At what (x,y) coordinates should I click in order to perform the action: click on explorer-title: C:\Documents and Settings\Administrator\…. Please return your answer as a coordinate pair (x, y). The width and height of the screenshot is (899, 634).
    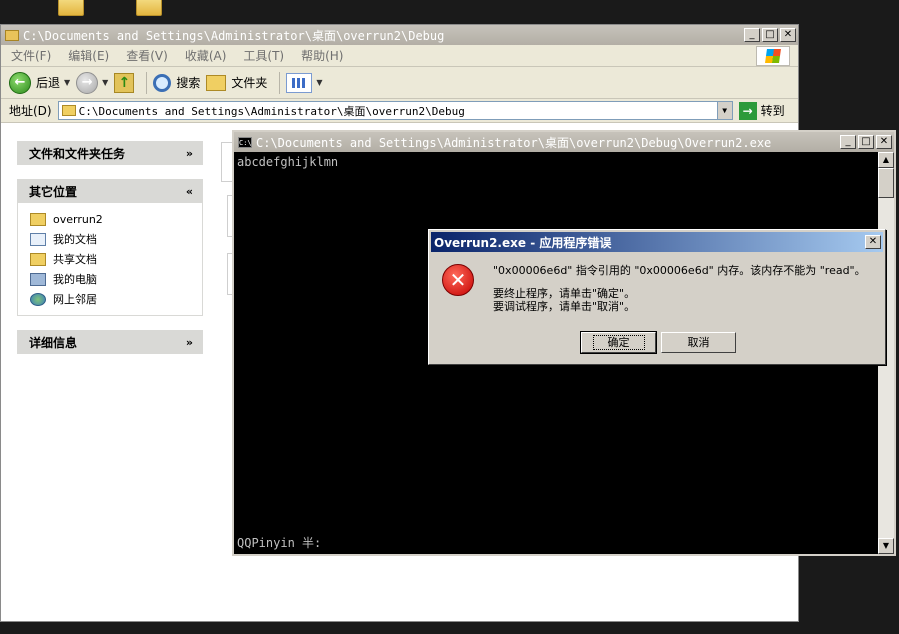
    Looking at the image, I should click on (234, 35).